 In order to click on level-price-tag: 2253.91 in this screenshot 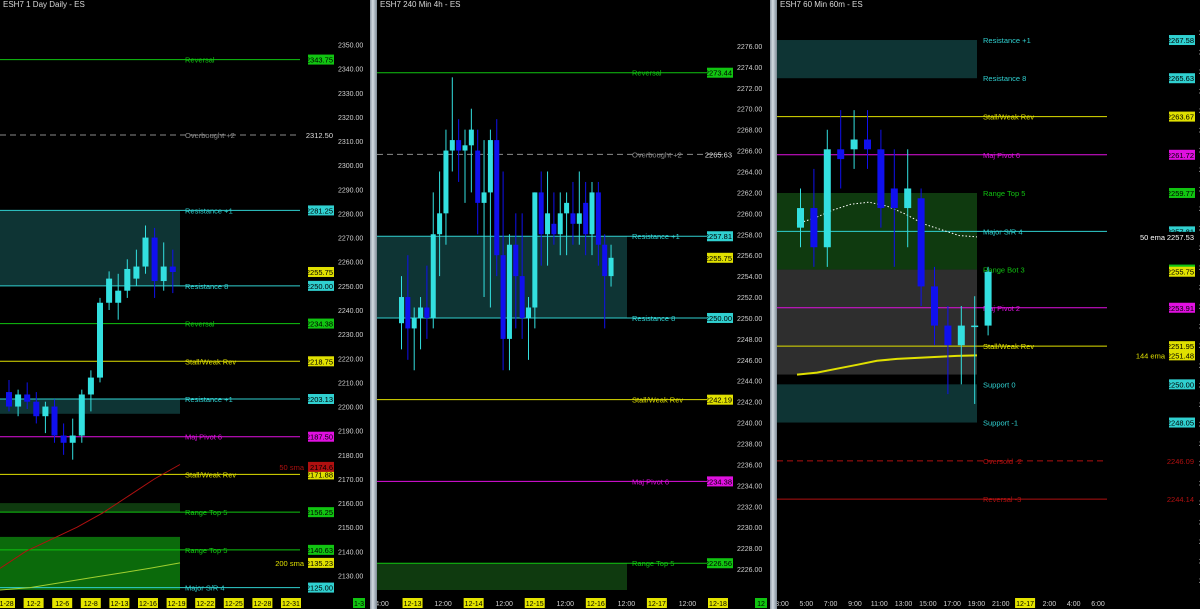, I will do `click(1181, 307)`.